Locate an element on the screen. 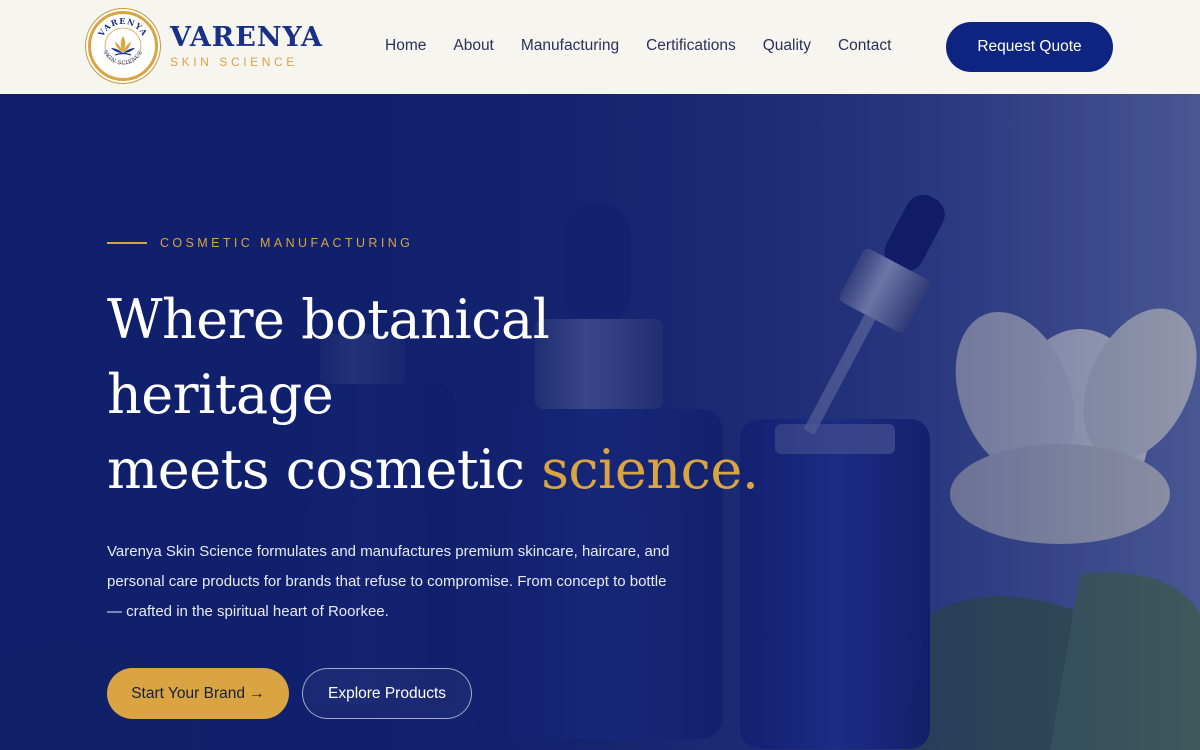 Image resolution: width=1200 pixels, height=750 pixels. headline-line-2: heritage is located at coordinates (220, 394).